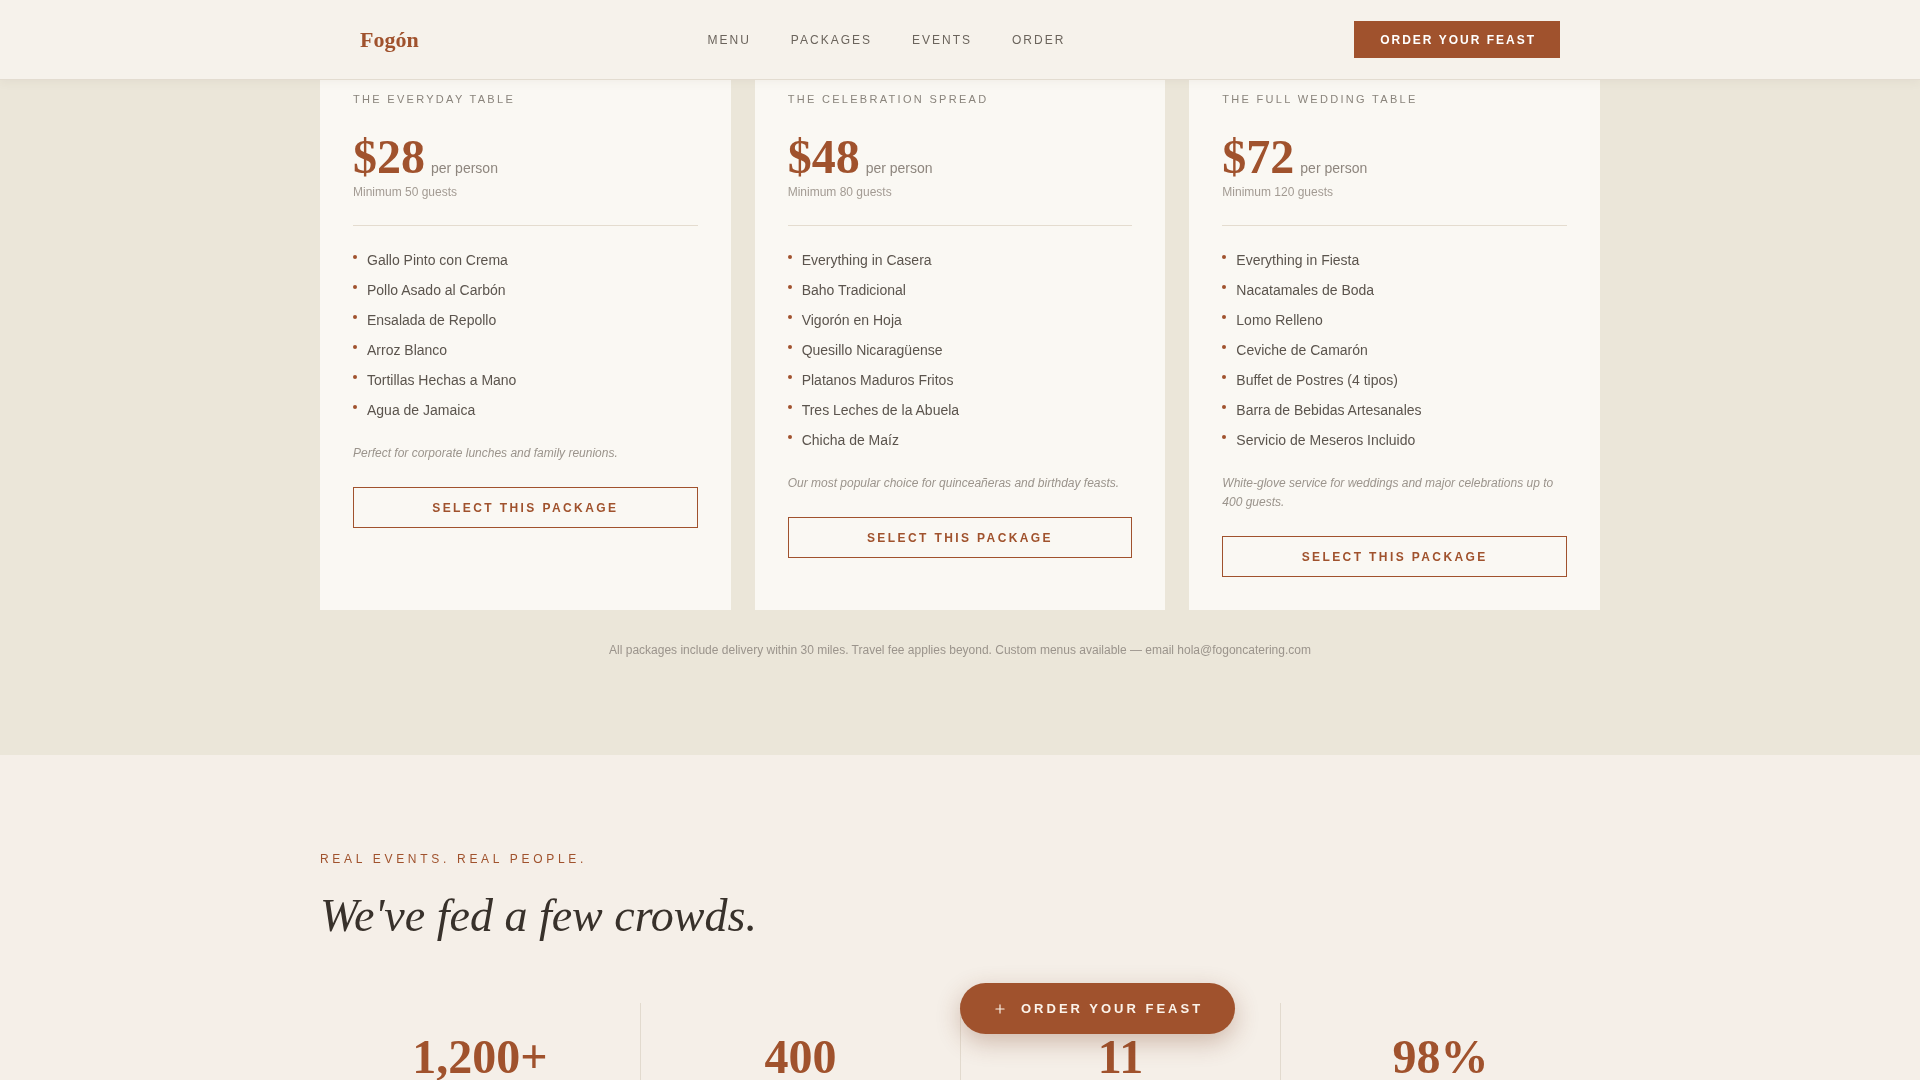 This screenshot has height=1080, width=1920. I want to click on package-item: Ensalada de Repollo, so click(432, 320).